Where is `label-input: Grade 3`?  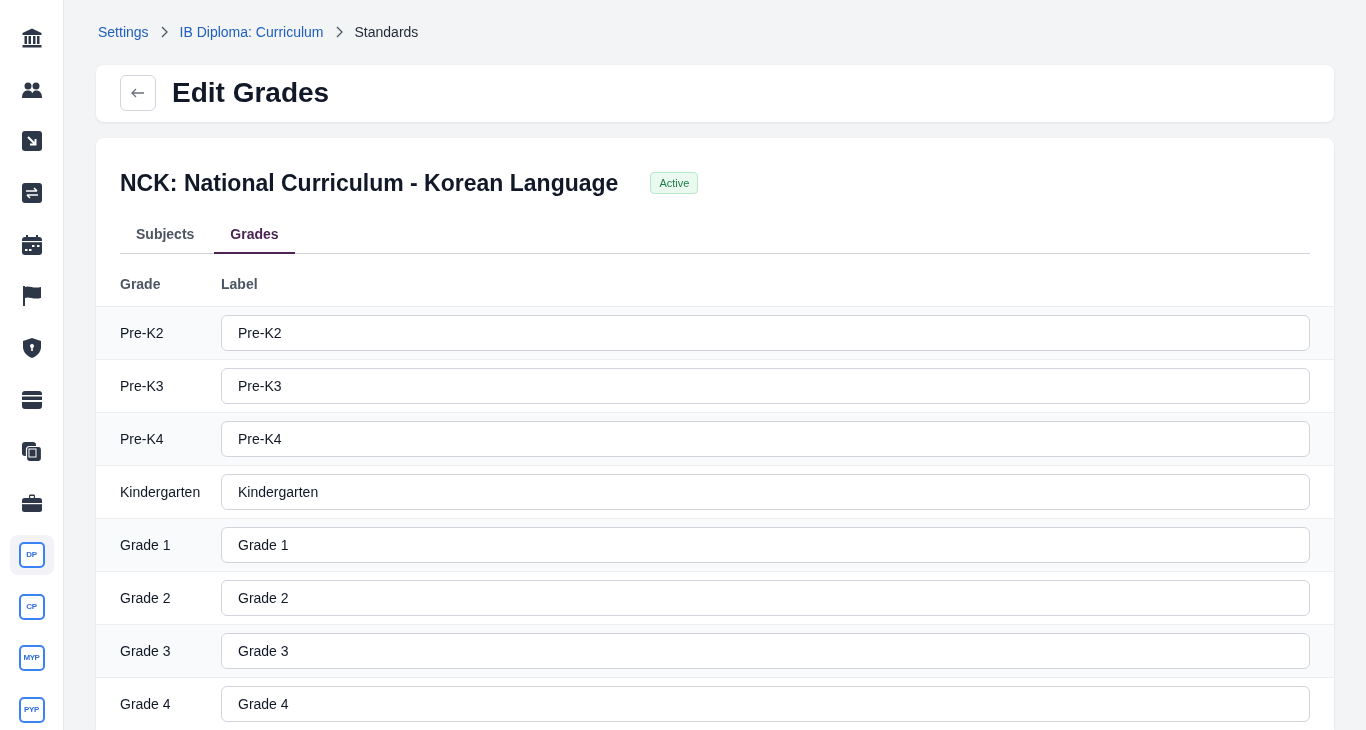
label-input: Grade 3 is located at coordinates (765, 651).